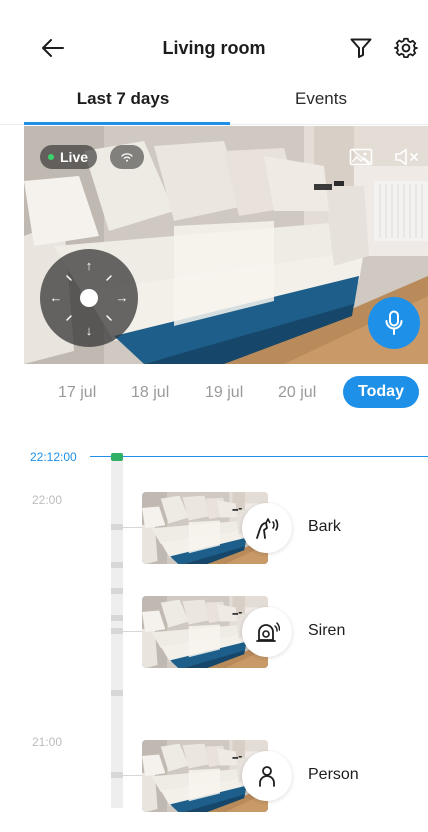  I want to click on wifi-icon, so click(127, 157).